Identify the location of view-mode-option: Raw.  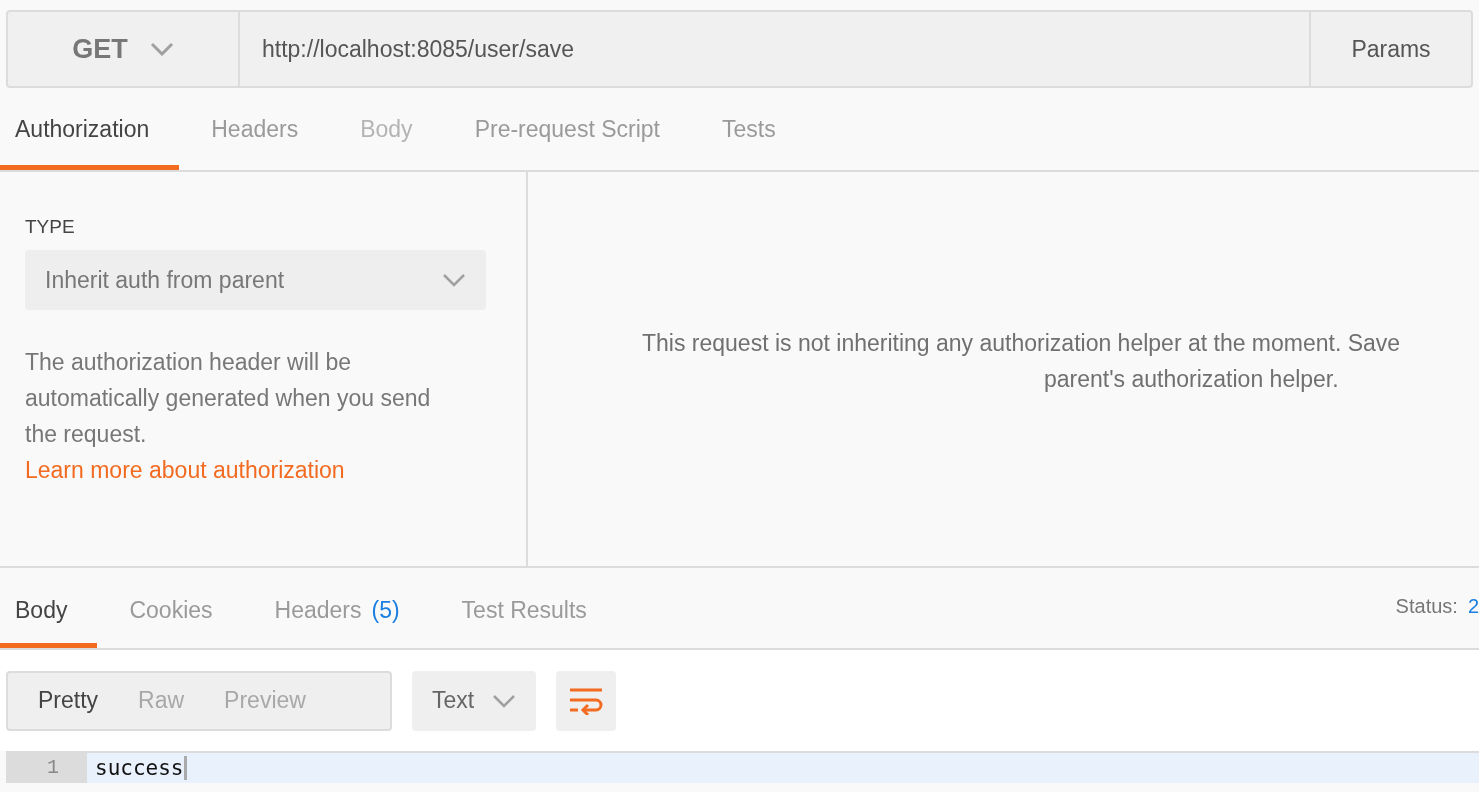
(161, 700).